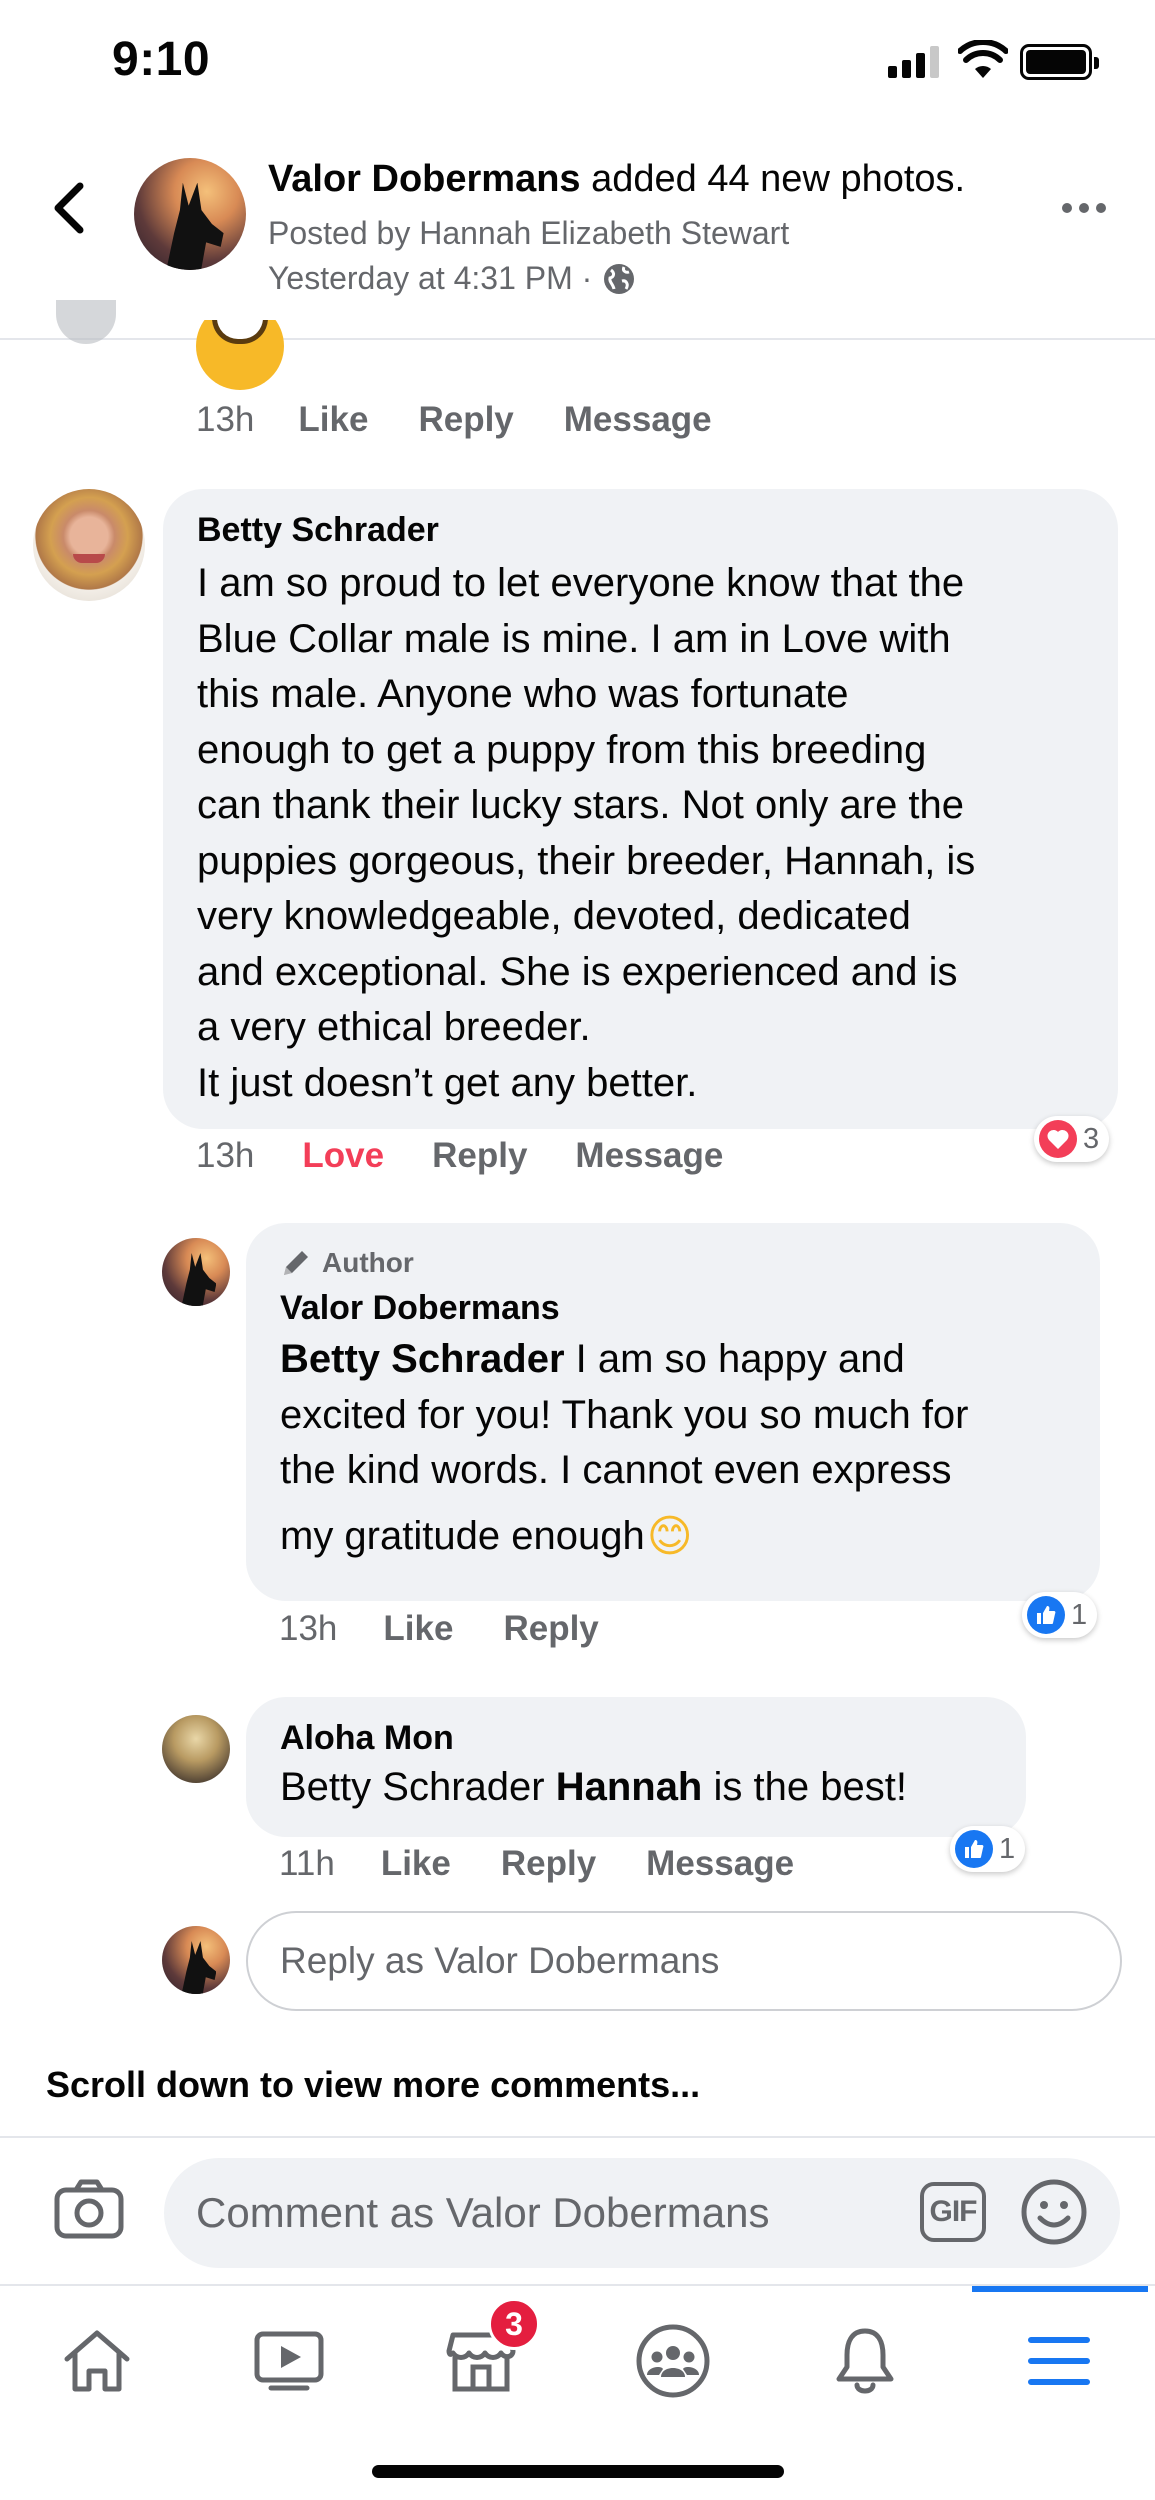 The height and width of the screenshot is (2500, 1155). I want to click on active-tab-indicator, so click(1060, 2289).